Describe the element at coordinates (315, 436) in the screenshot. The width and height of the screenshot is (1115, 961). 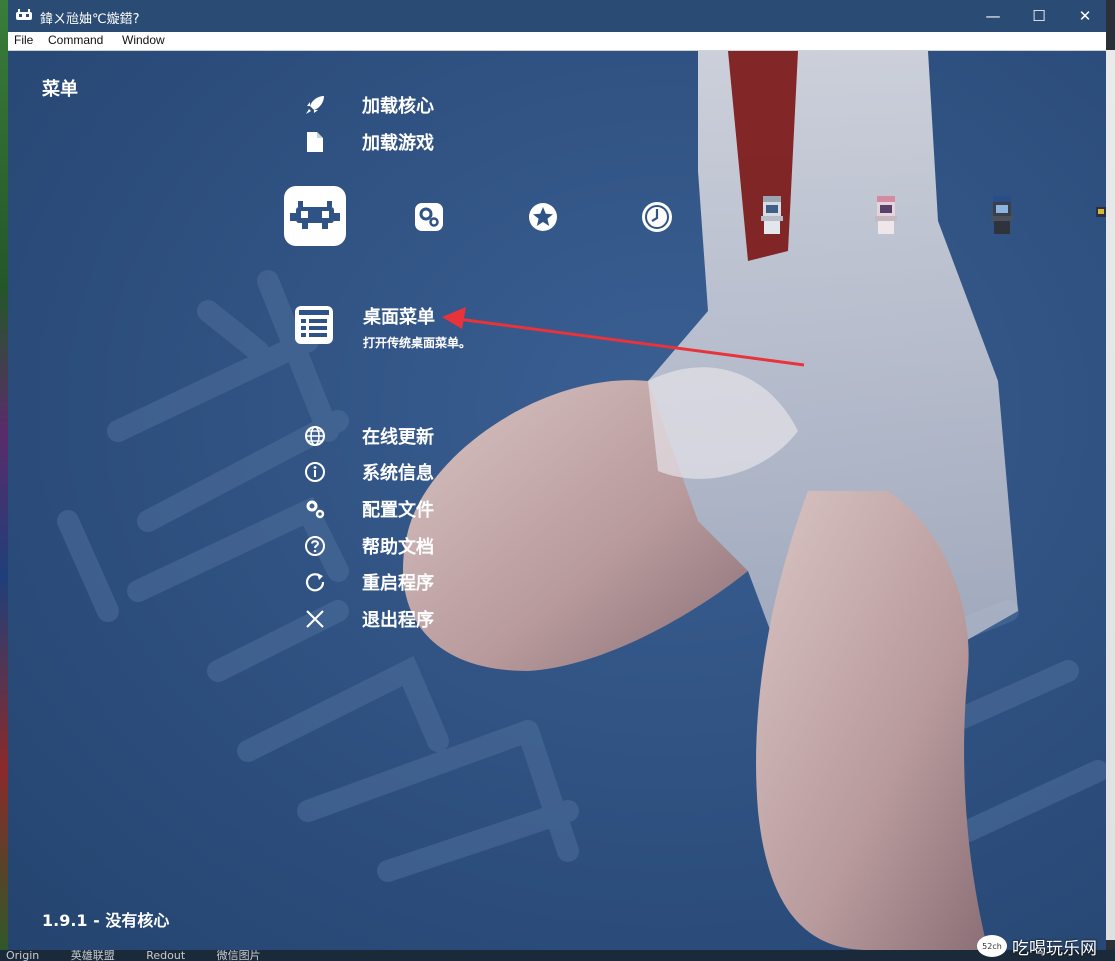
I see `globe-icon` at that location.